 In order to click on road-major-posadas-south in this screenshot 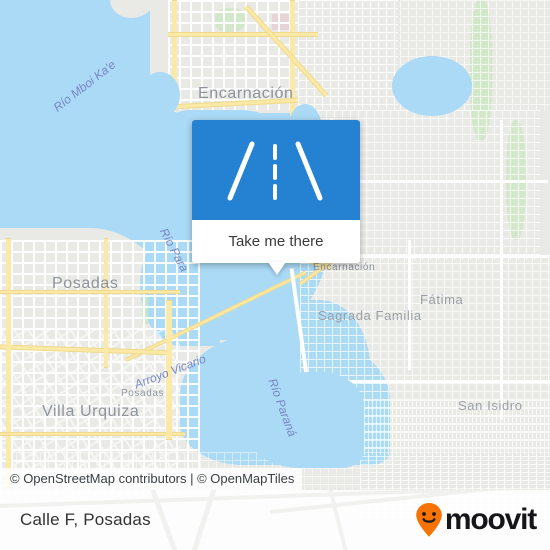, I will do `click(92, 434)`.